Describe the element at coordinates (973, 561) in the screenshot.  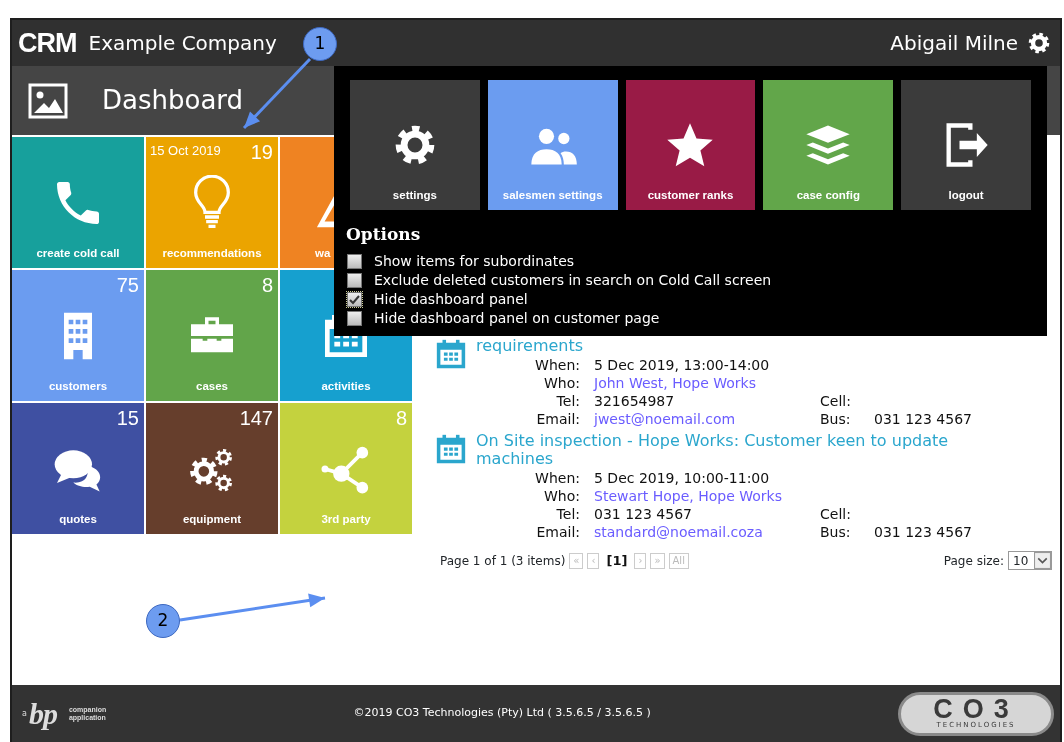
I see `page-size-label: Page size:` at that location.